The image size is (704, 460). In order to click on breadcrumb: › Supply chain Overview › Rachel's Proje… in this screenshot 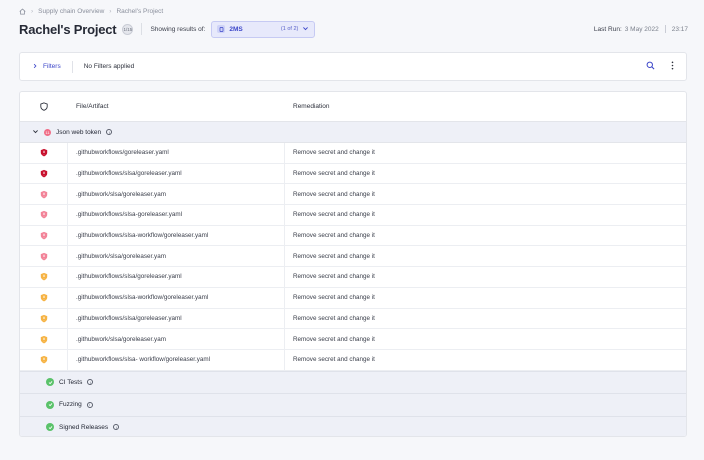, I will do `click(91, 11)`.